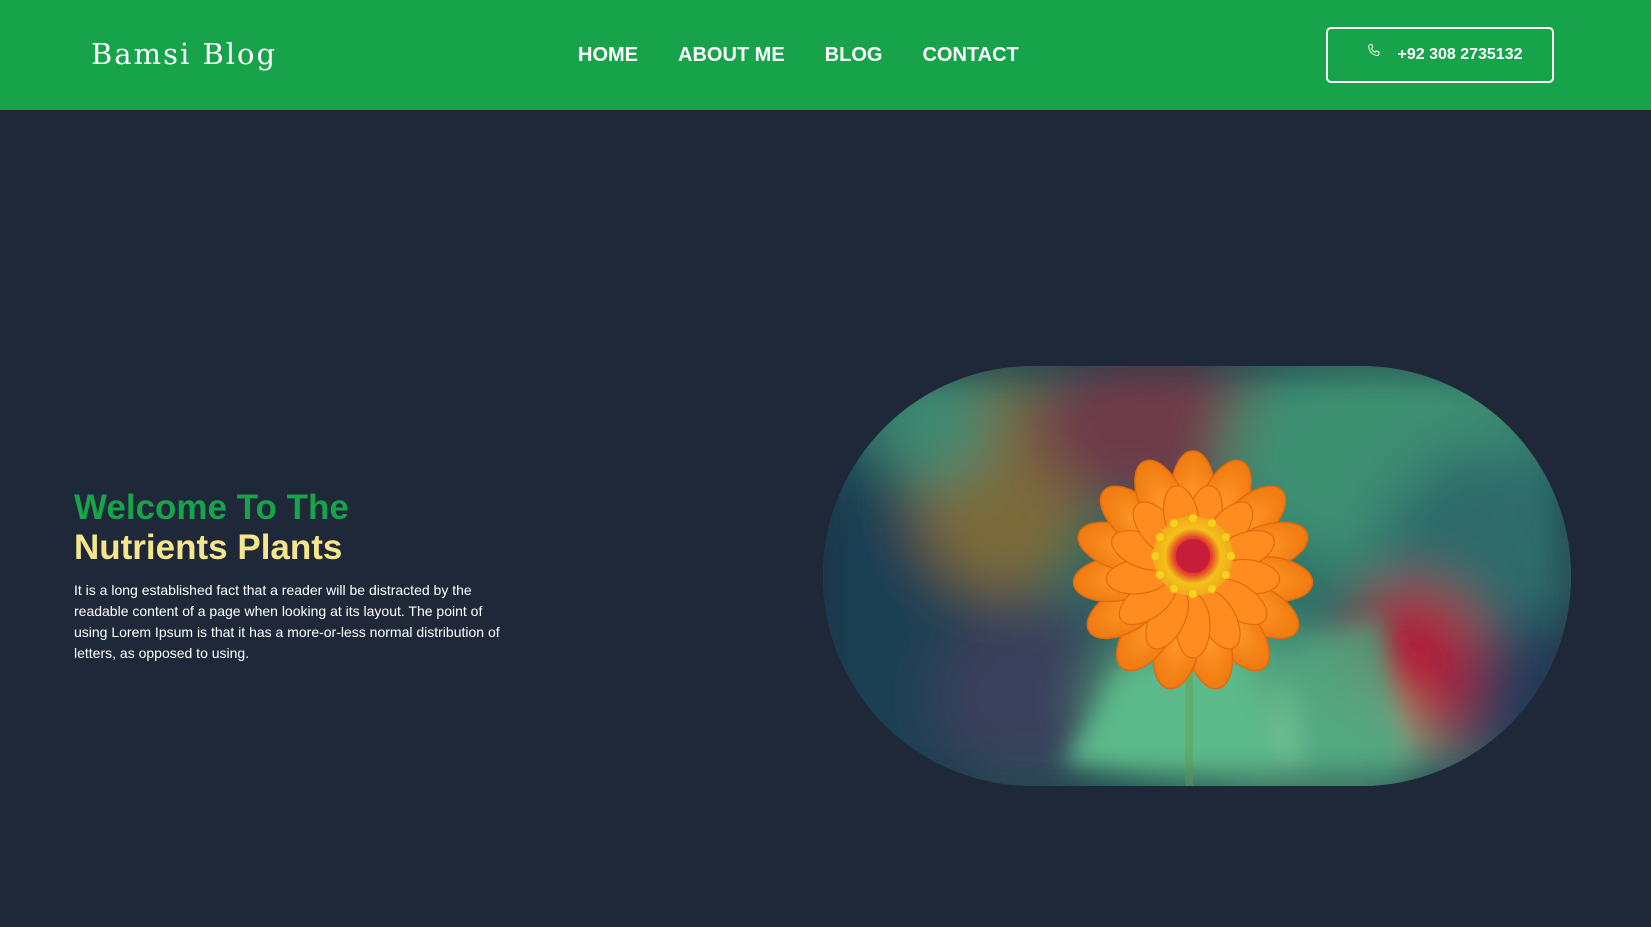 This screenshot has height=927, width=1651. Describe the element at coordinates (731, 55) in the screenshot. I see `nav-about-link: ABOUT ME` at that location.